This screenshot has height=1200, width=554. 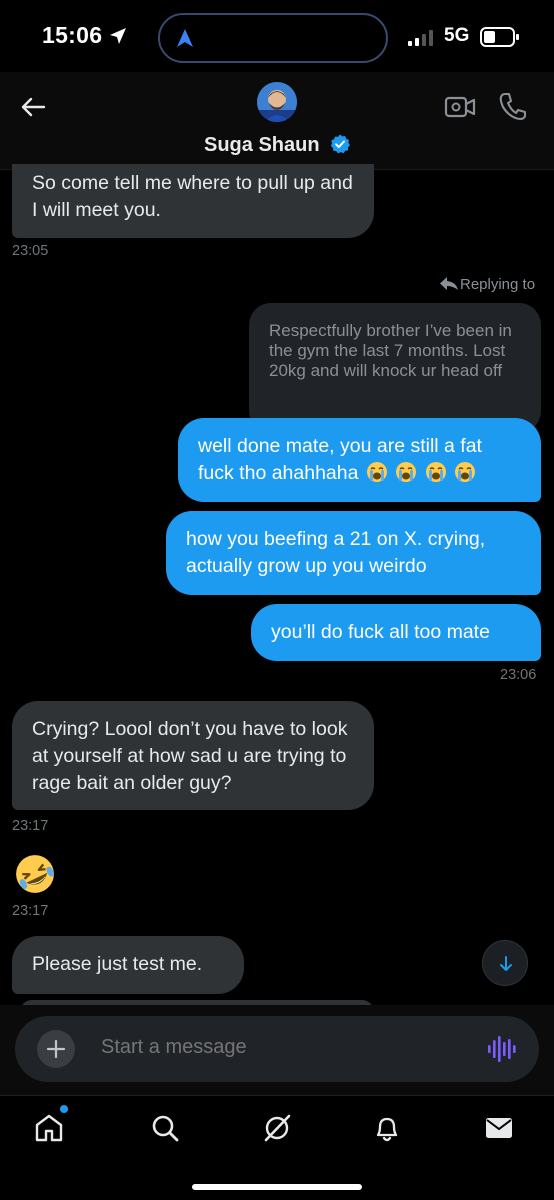 I want to click on arrow-down-icon, so click(x=506, y=963).